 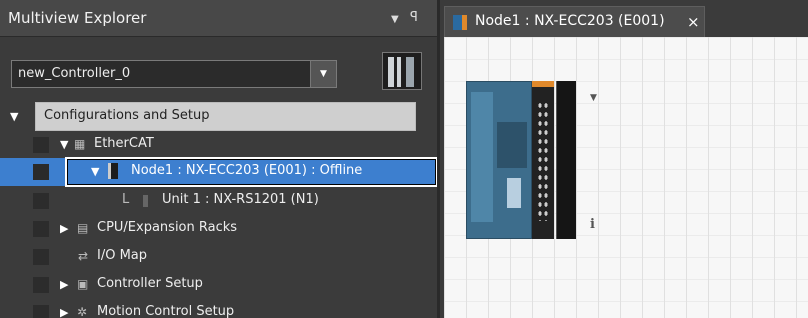 I want to click on coupler-unit, so click(x=499, y=160).